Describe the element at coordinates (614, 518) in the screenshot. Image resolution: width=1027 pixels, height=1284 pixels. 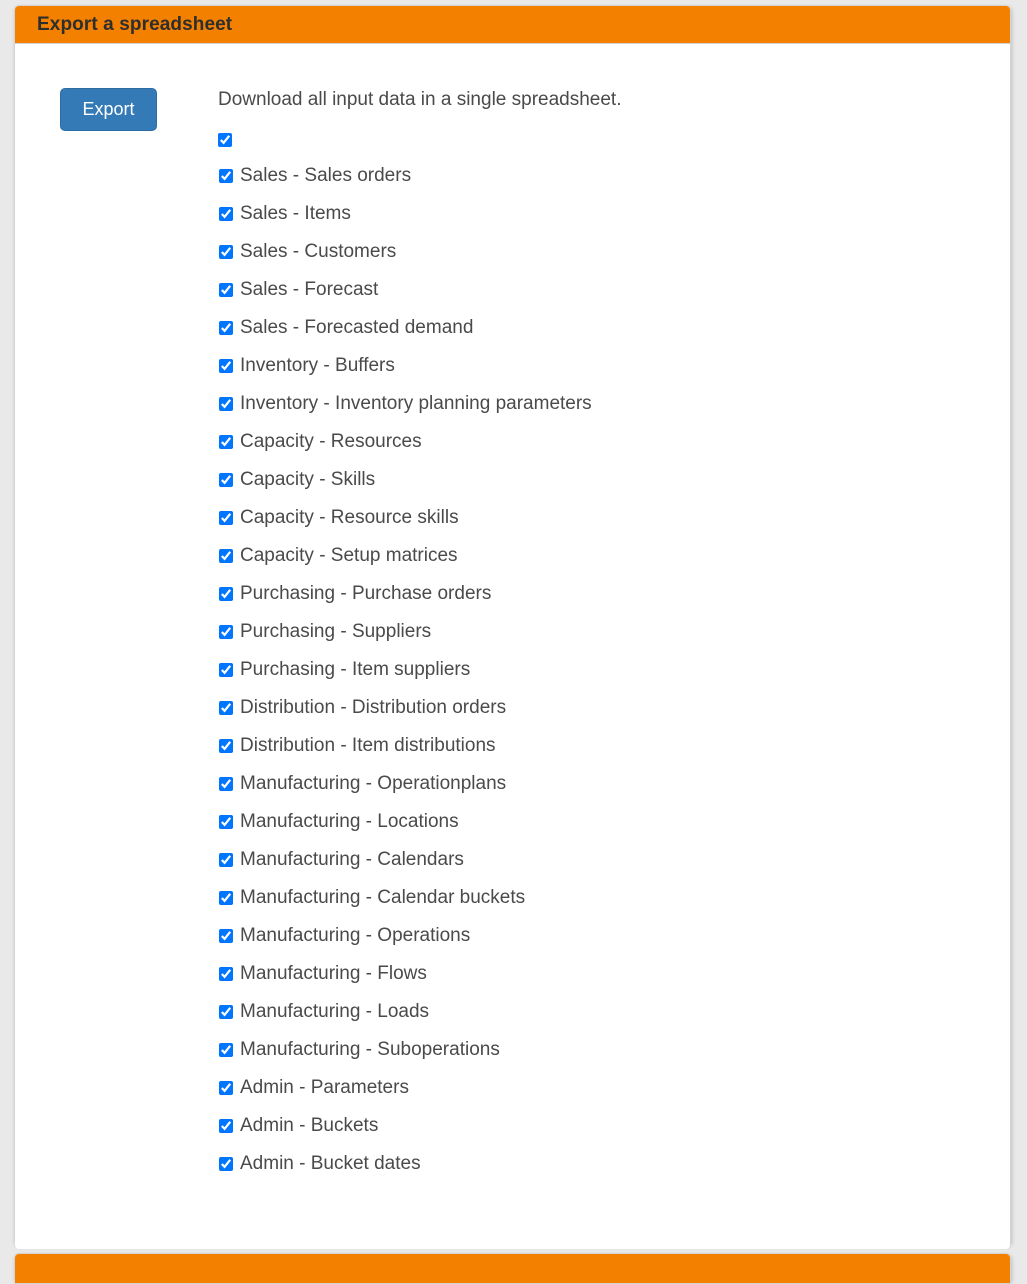
I see `checklist-row: Capacity - Resource skills` at that location.